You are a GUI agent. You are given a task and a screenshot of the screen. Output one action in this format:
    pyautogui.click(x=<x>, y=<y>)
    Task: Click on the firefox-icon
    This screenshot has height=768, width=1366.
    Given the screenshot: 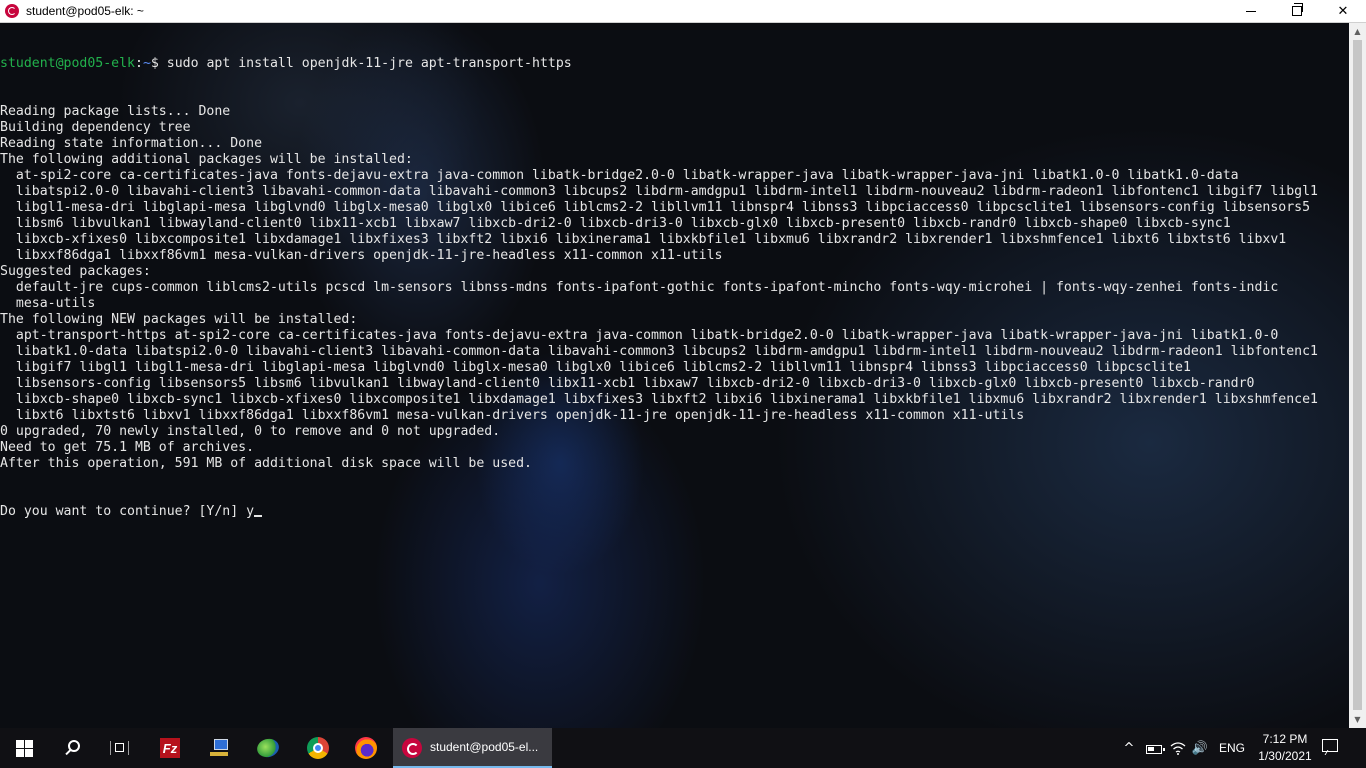 What is the action you would take?
    pyautogui.click(x=366, y=748)
    